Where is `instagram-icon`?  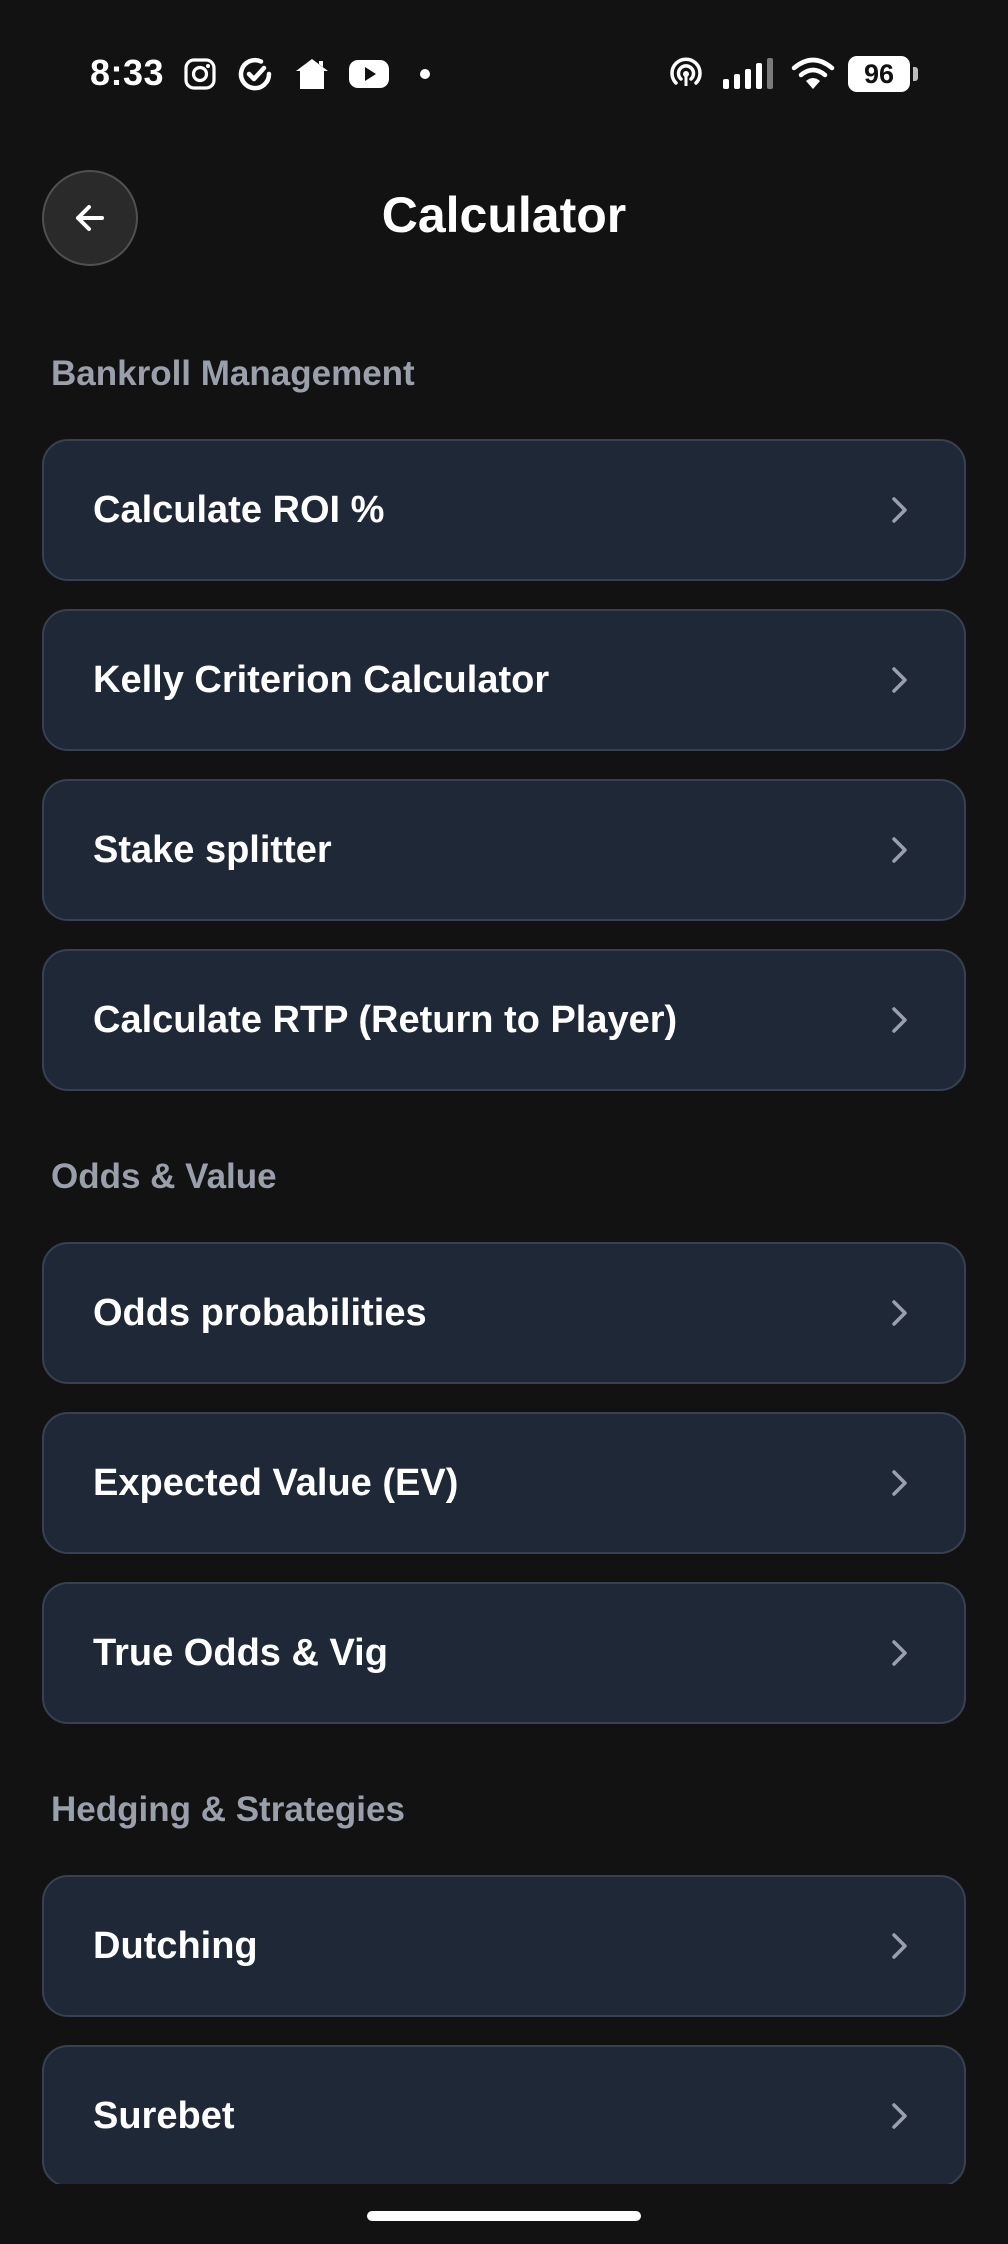
instagram-icon is located at coordinates (200, 74).